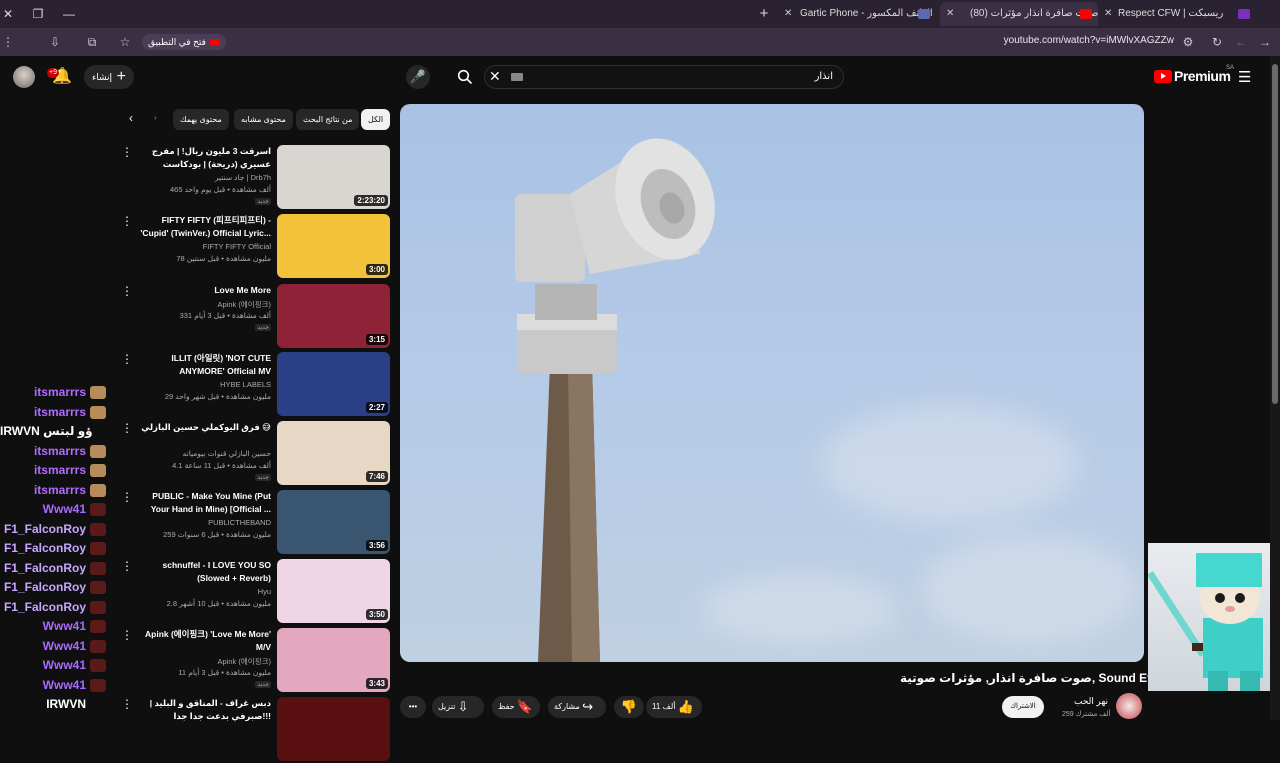  I want to click on tab-youtube-active: ✕ (80) صوت صافرة انذار مؤثرات, so click(1019, 14).